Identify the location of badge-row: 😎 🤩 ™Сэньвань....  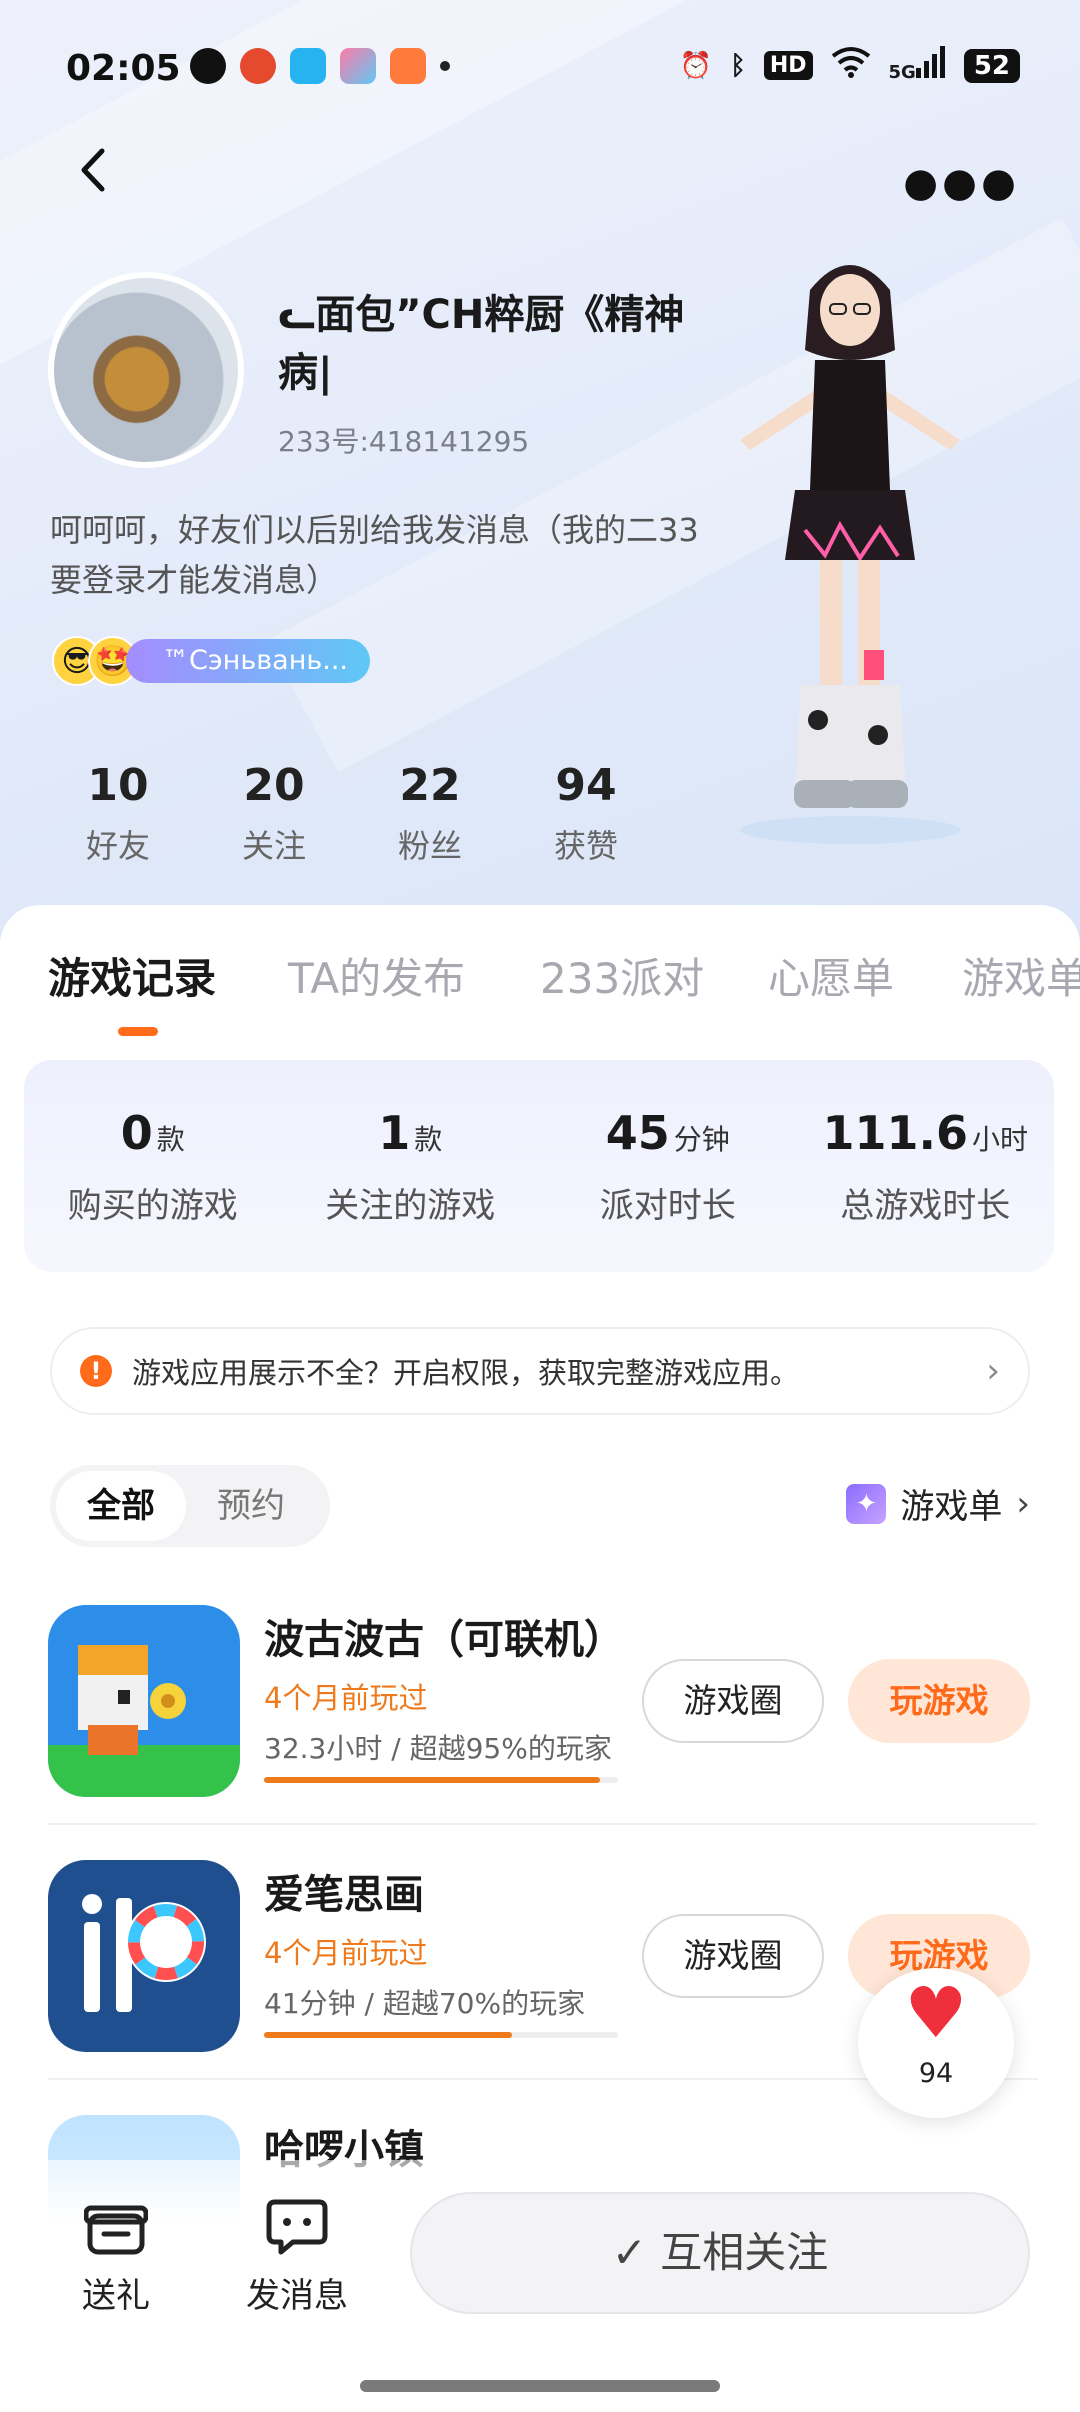
(211, 661).